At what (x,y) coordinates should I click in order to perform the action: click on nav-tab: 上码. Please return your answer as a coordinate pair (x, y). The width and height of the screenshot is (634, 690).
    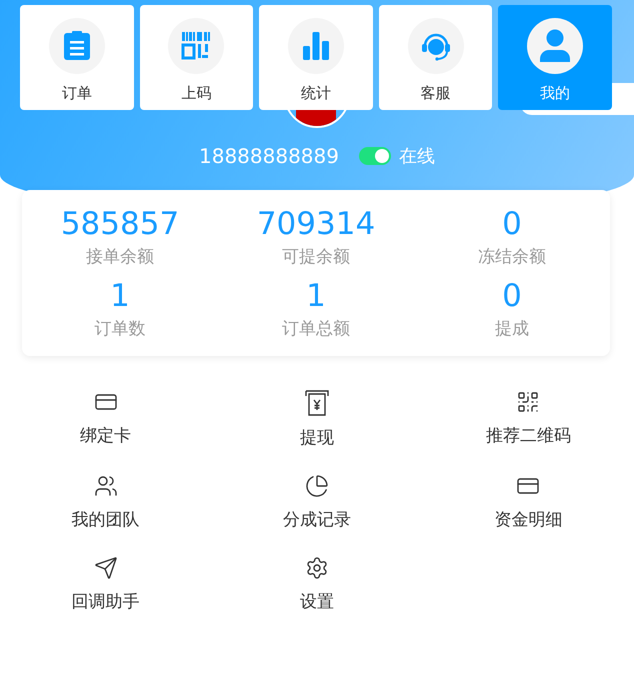
    Looking at the image, I should click on (197, 57).